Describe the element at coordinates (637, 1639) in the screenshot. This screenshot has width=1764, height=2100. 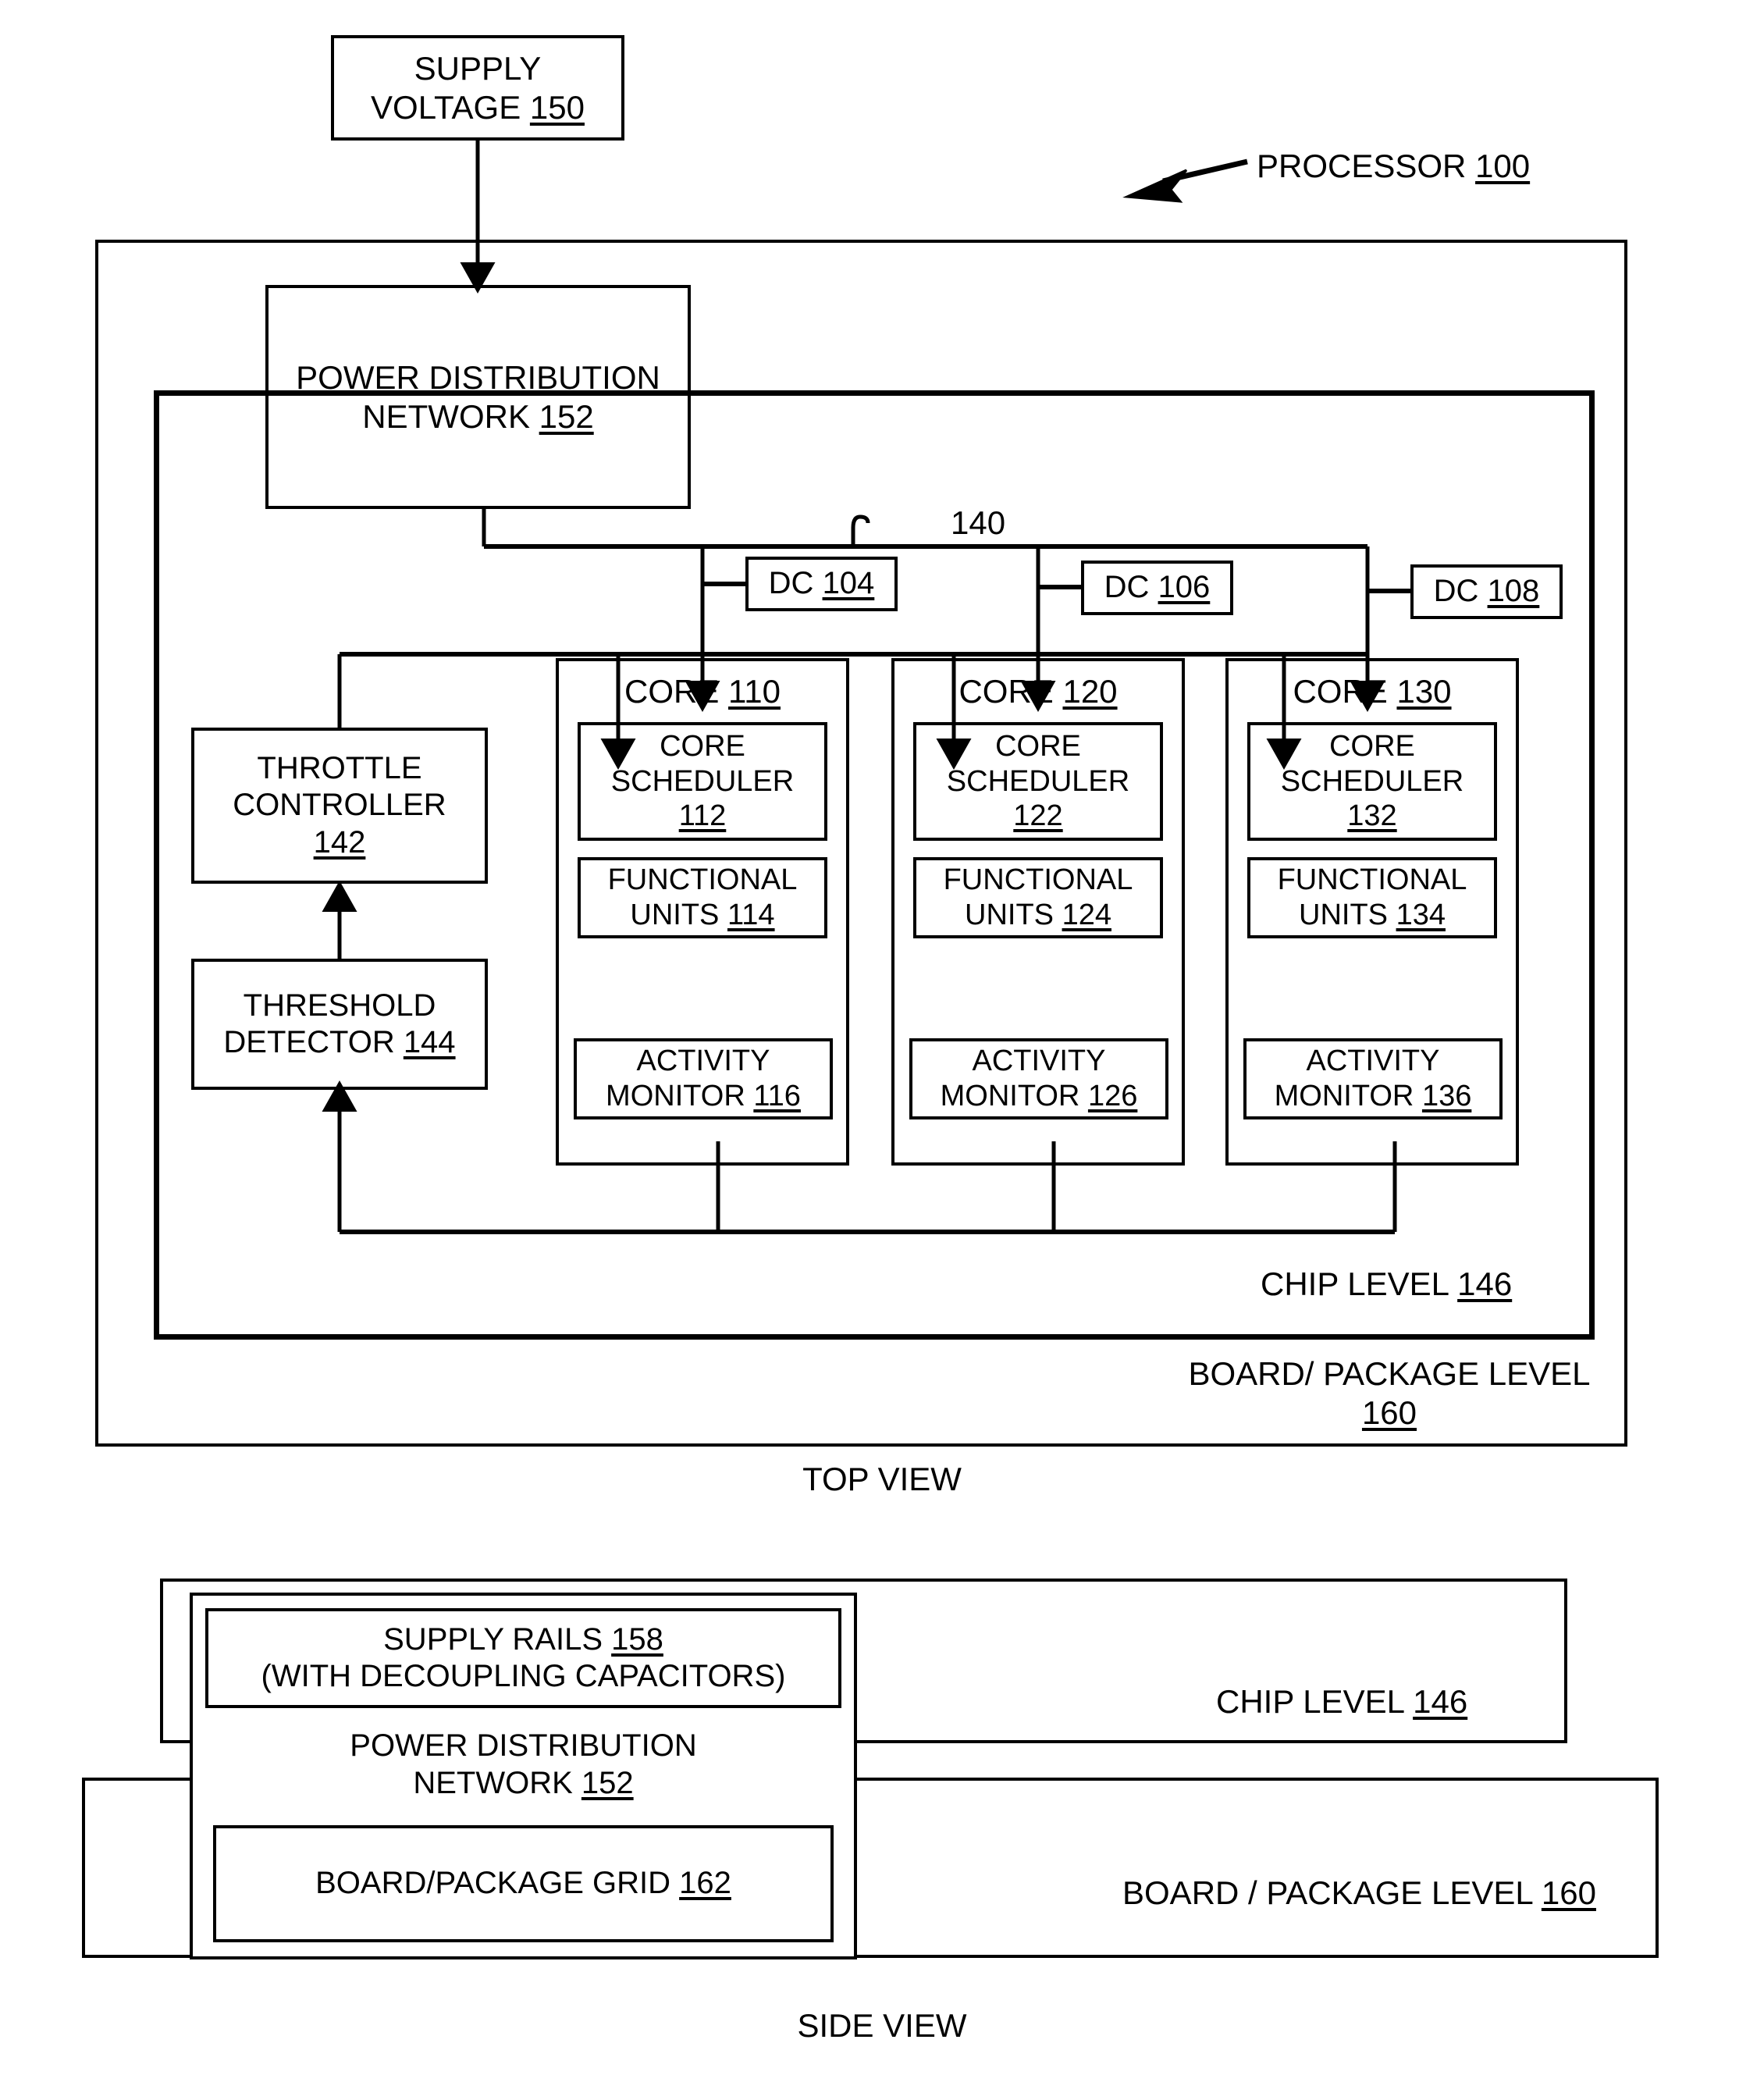
I see `supply-rails-ref-num: 158` at that location.